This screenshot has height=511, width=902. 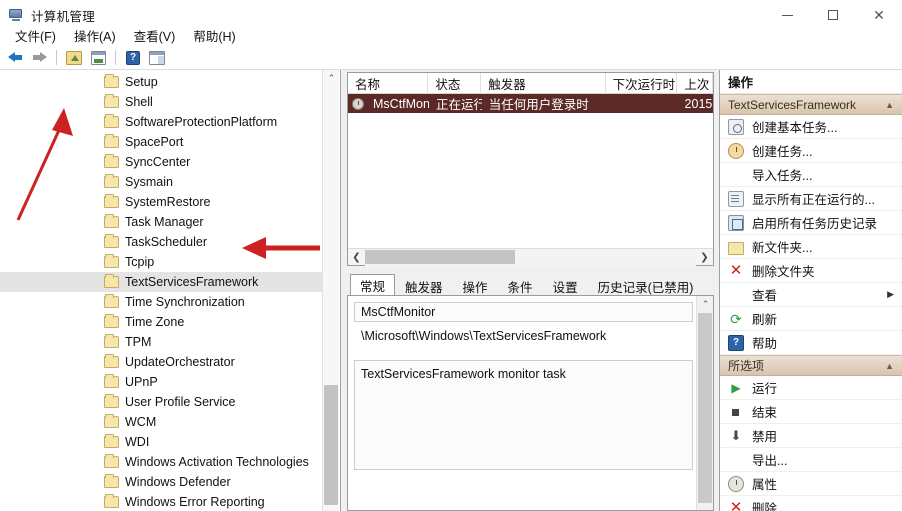 I want to click on show-panes-icon, so click(x=157, y=57).